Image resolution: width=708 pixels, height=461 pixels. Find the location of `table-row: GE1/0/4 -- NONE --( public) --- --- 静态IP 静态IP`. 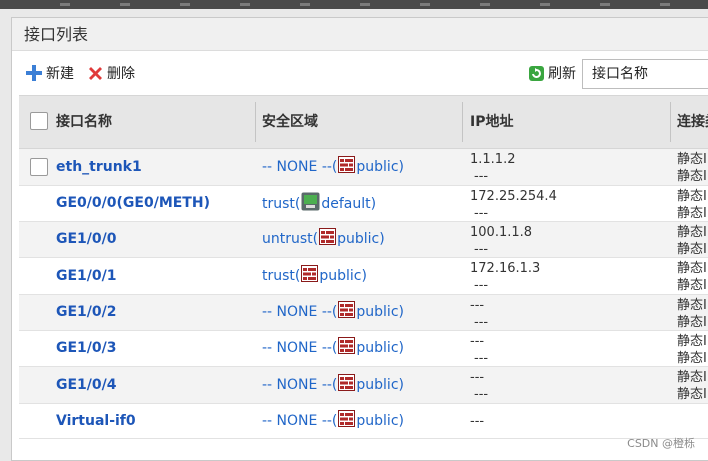

table-row: GE1/0/4 -- NONE --( public) --- --- 静态IP 静态IP is located at coordinates (363, 385).